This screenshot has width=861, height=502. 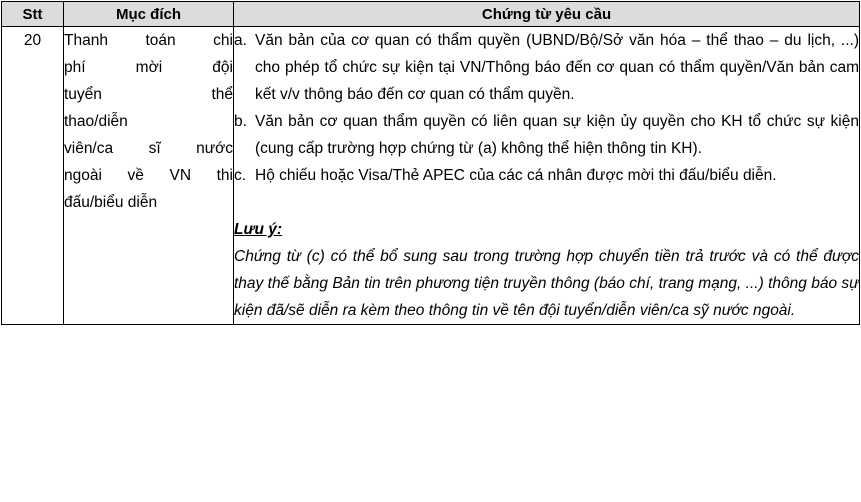 I want to click on item-marker: b., so click(x=240, y=121).